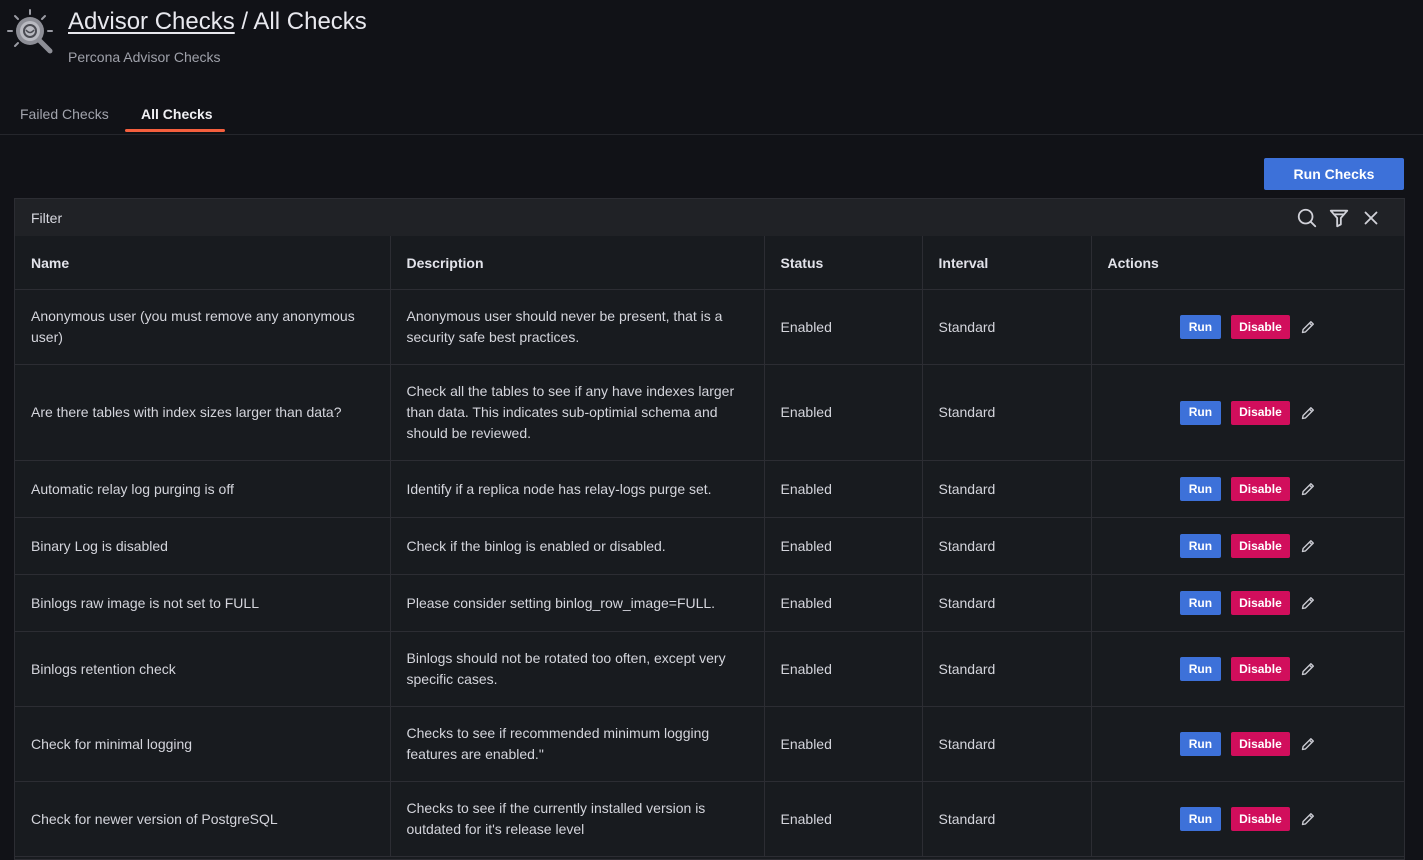 The width and height of the screenshot is (1423, 860). Describe the element at coordinates (1339, 218) in the screenshot. I see `filter-icon` at that location.